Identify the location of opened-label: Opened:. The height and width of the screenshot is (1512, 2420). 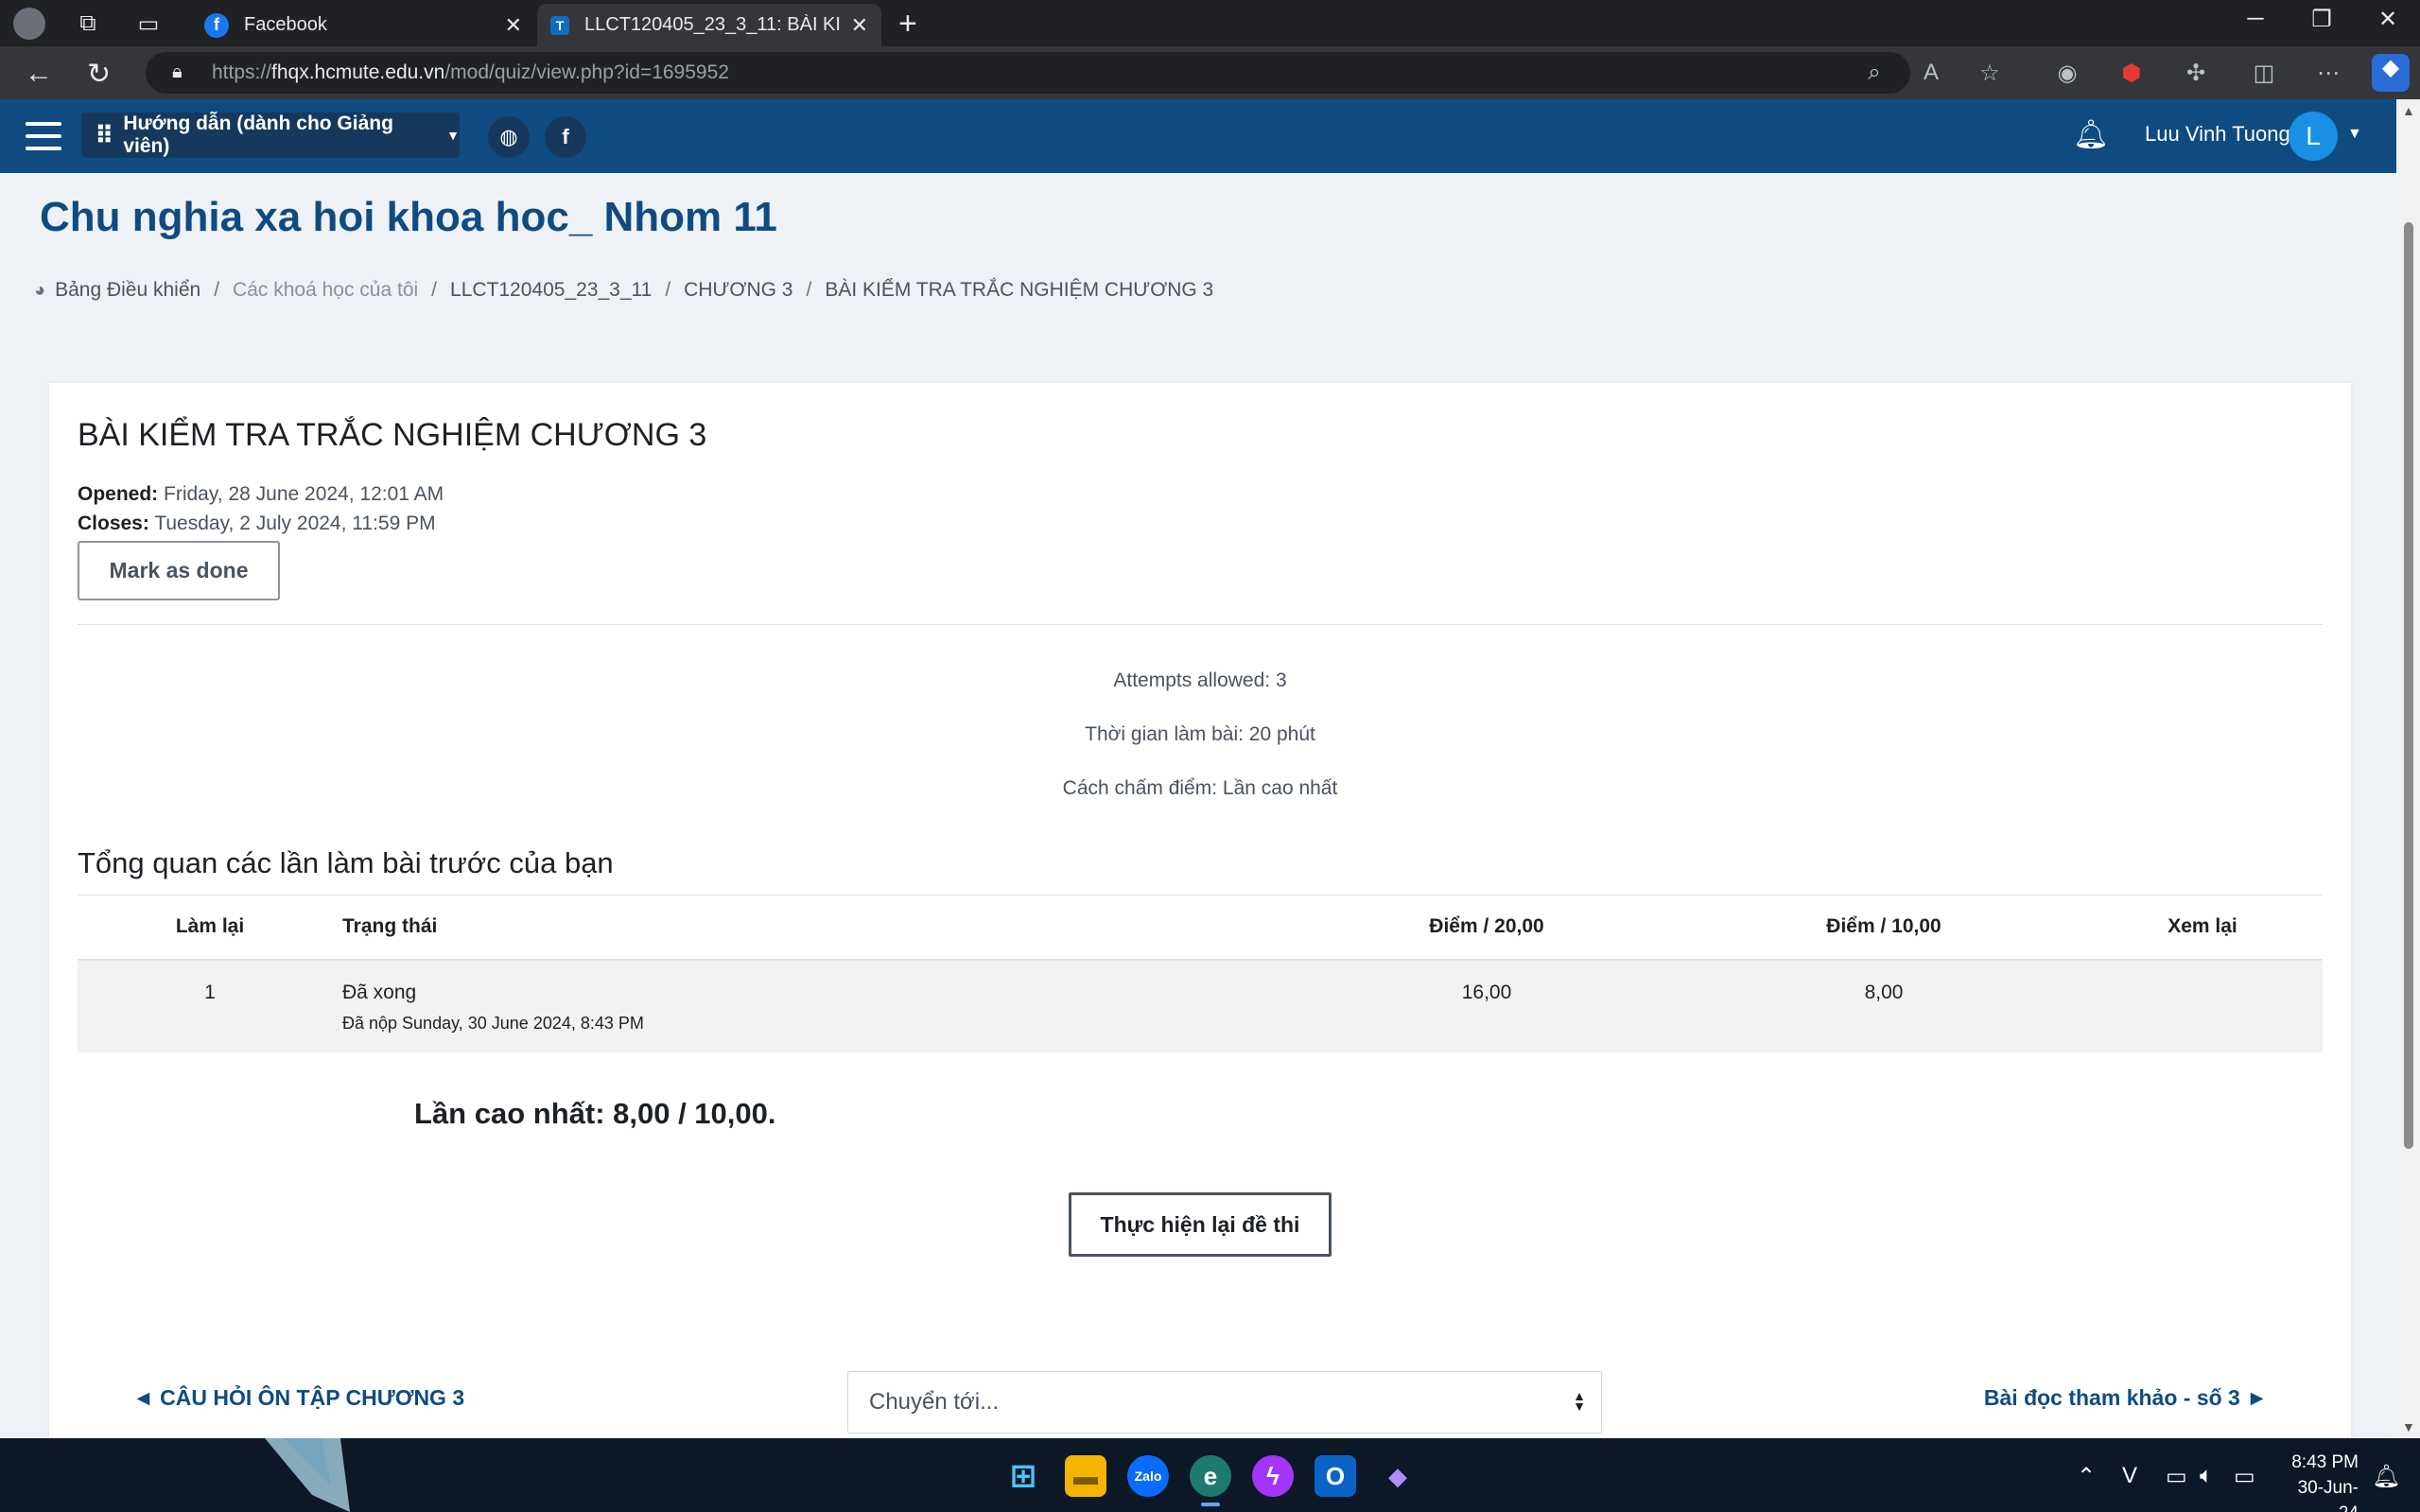
(119, 494).